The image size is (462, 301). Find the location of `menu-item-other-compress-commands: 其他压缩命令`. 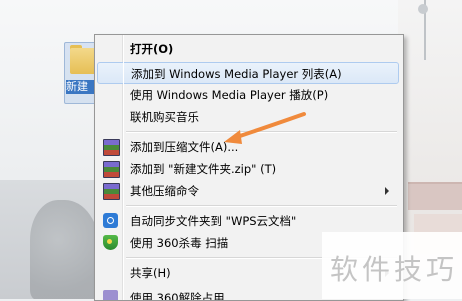

menu-item-other-compress-commands: 其他压缩命令 is located at coordinates (248, 191).